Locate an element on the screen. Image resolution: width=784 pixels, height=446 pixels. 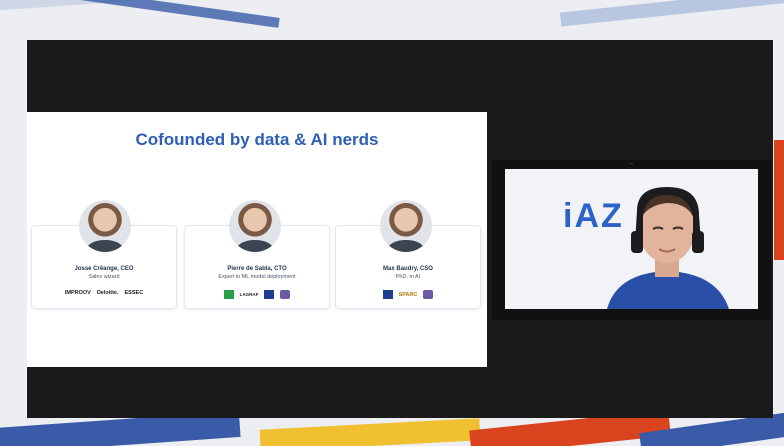
logo-green is located at coordinates (228, 294).